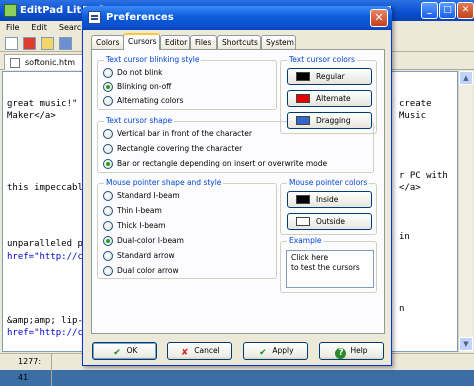 The height and width of the screenshot is (386, 474). Describe the element at coordinates (10, 10) in the screenshot. I see `editpad-app-icon` at that location.